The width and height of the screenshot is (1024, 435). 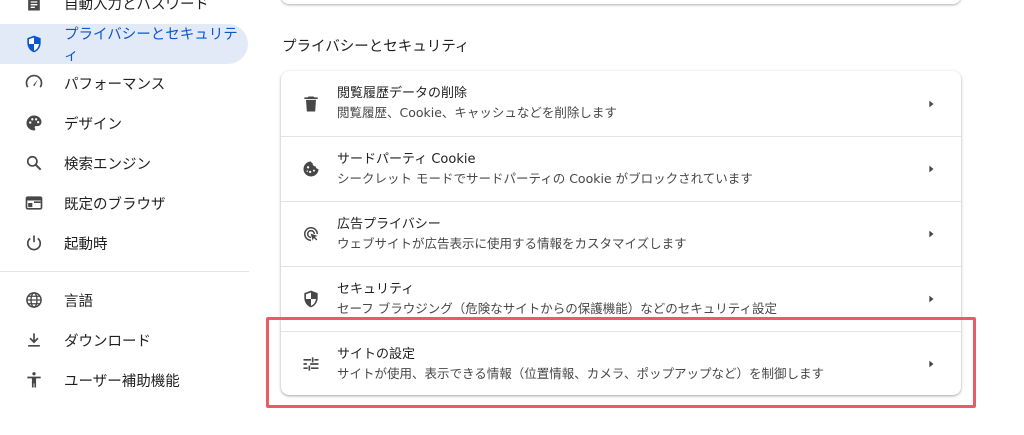 What do you see at coordinates (557, 308) in the screenshot?
I see `row-subtitle: セーフ ブラウジング（危険なサイトからの保護機能）などのセキュリティ設定` at bounding box center [557, 308].